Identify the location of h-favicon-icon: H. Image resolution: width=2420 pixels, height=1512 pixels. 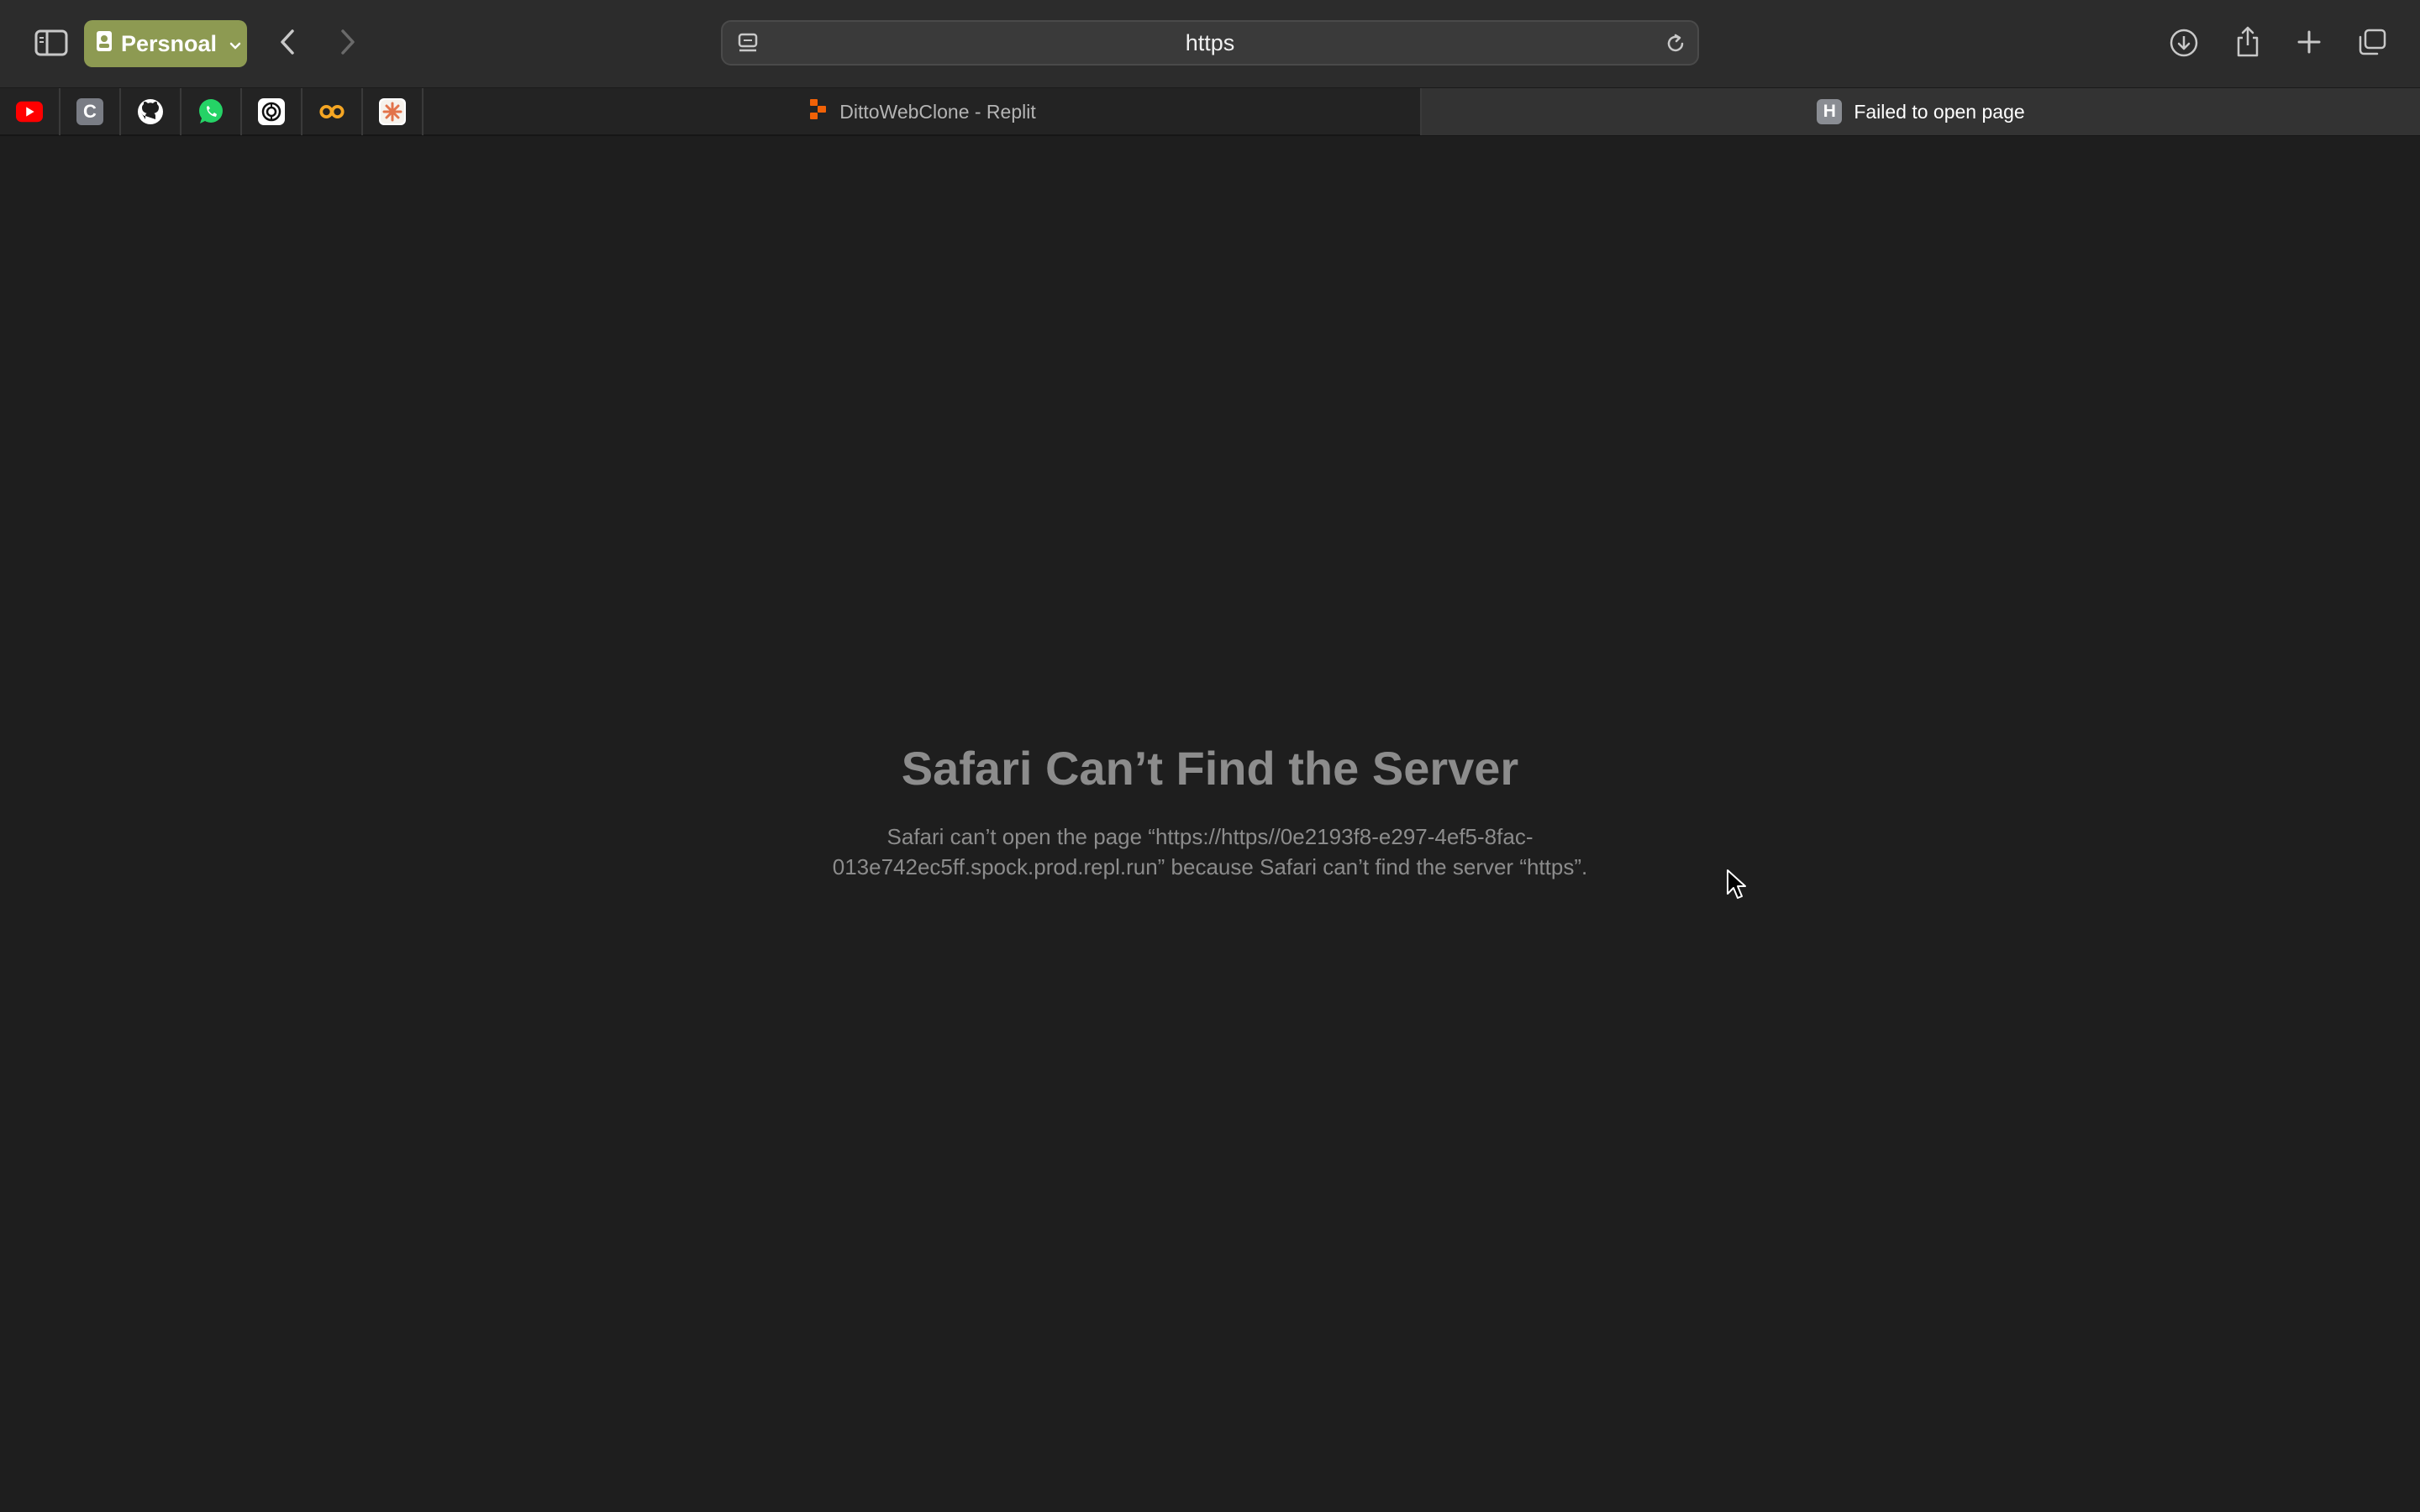
(1830, 111).